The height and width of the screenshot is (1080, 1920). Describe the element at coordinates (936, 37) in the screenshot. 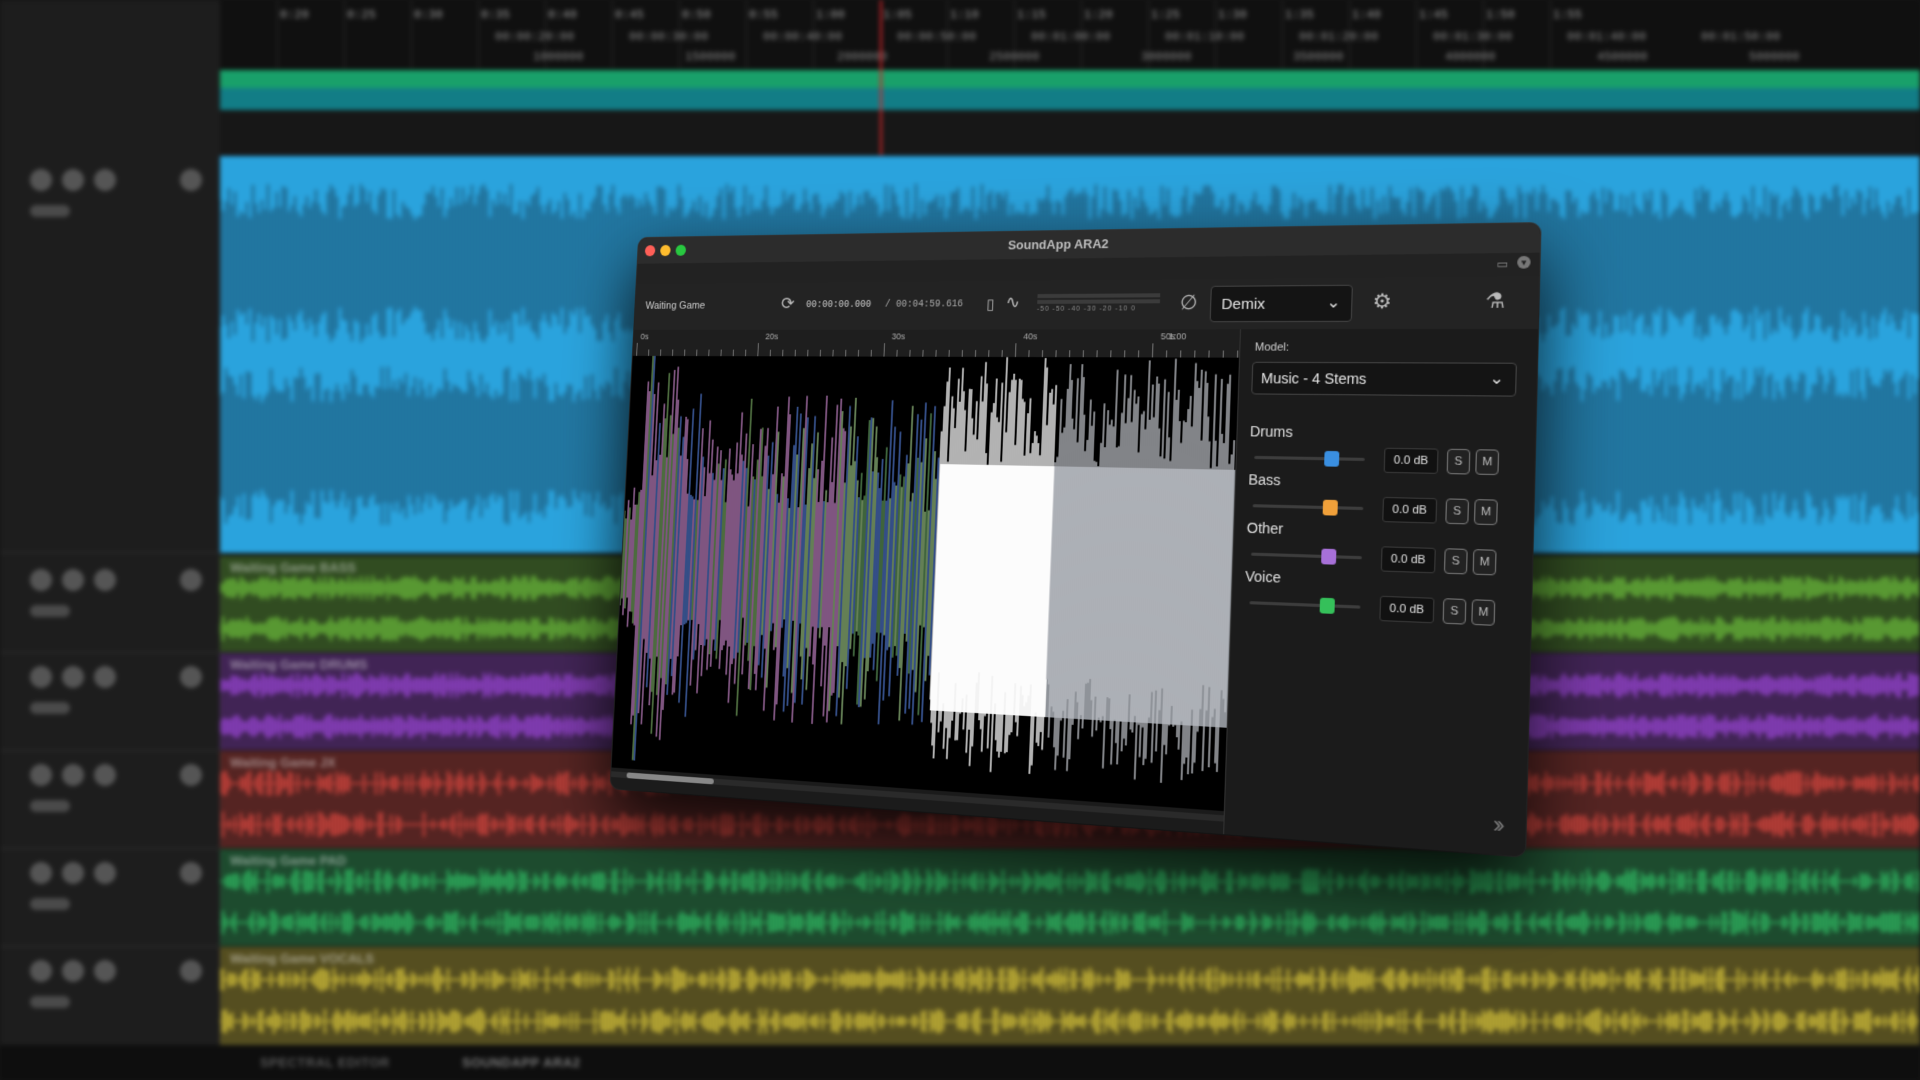

I see `ruler-timecode-label: 00:00:50:00` at that location.